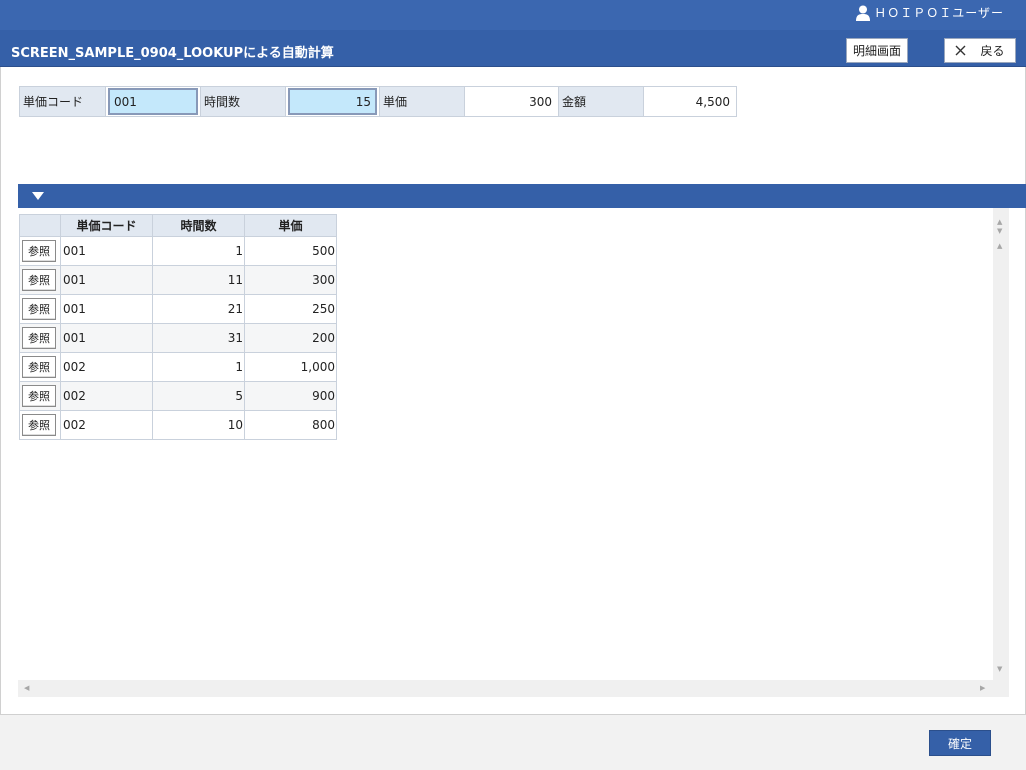 The height and width of the screenshot is (770, 1026). What do you see at coordinates (290, 425) in the screenshot?
I see `price-cell: 800` at bounding box center [290, 425].